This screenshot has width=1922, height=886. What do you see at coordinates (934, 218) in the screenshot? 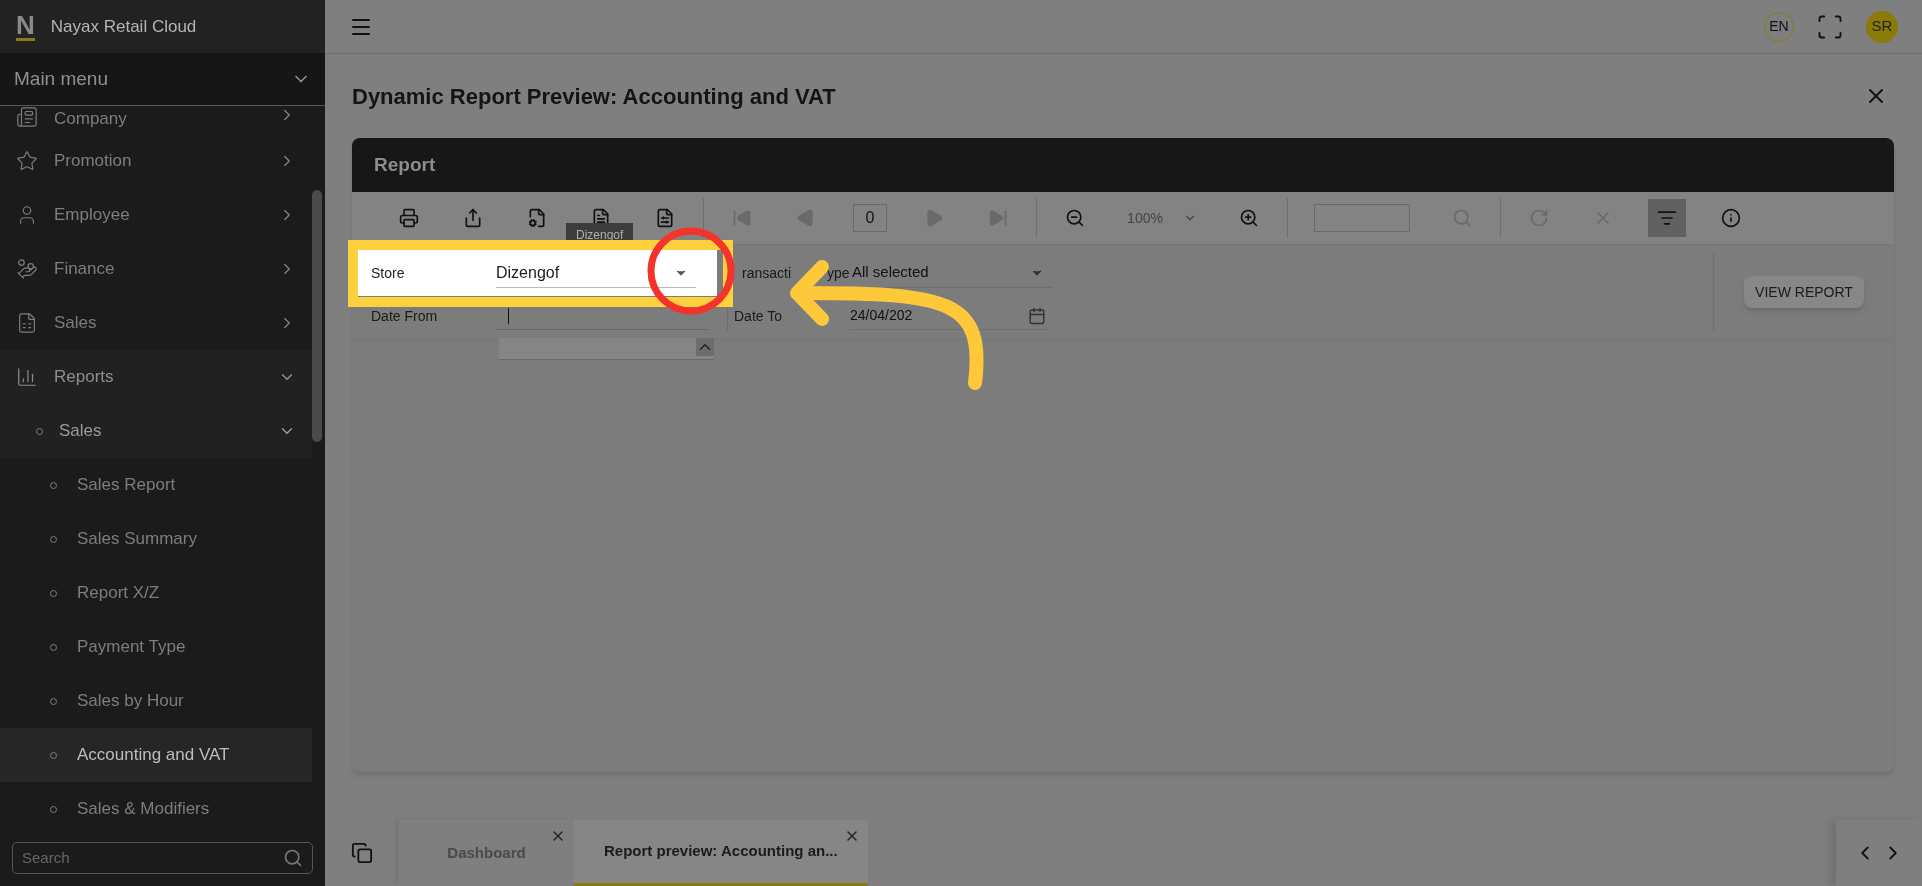
I see `triangle-right-icon` at bounding box center [934, 218].